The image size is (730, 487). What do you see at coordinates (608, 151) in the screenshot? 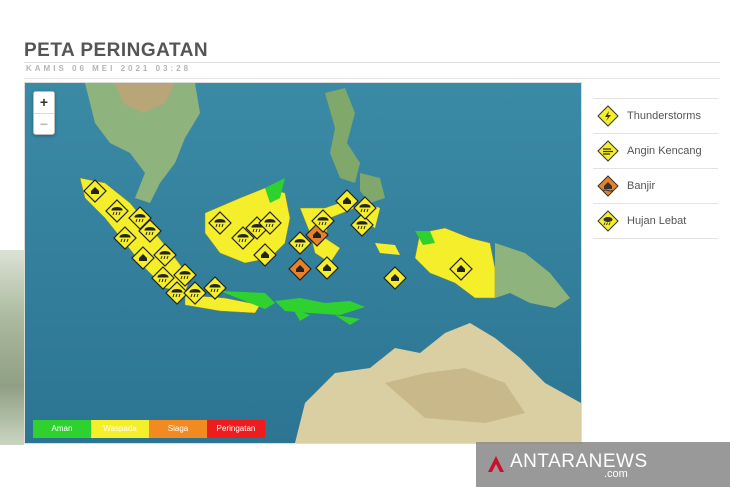
I see `strong-wind-icon` at bounding box center [608, 151].